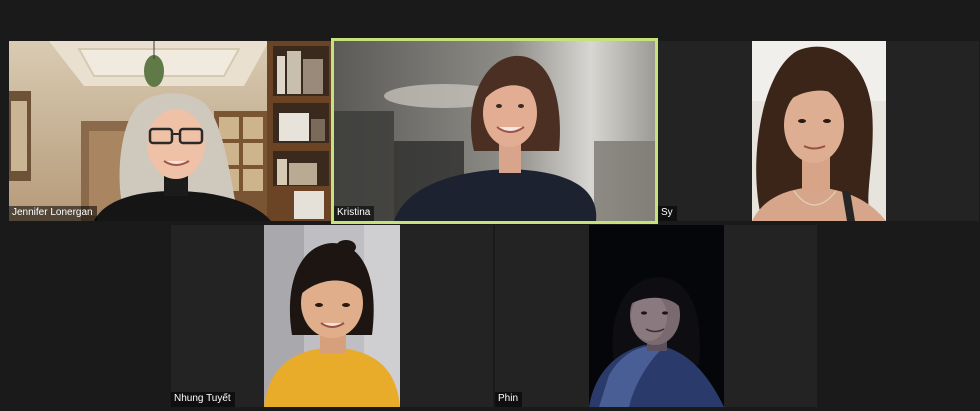 The image size is (980, 411). I want to click on participant-tile-phin: Phin, so click(656, 316).